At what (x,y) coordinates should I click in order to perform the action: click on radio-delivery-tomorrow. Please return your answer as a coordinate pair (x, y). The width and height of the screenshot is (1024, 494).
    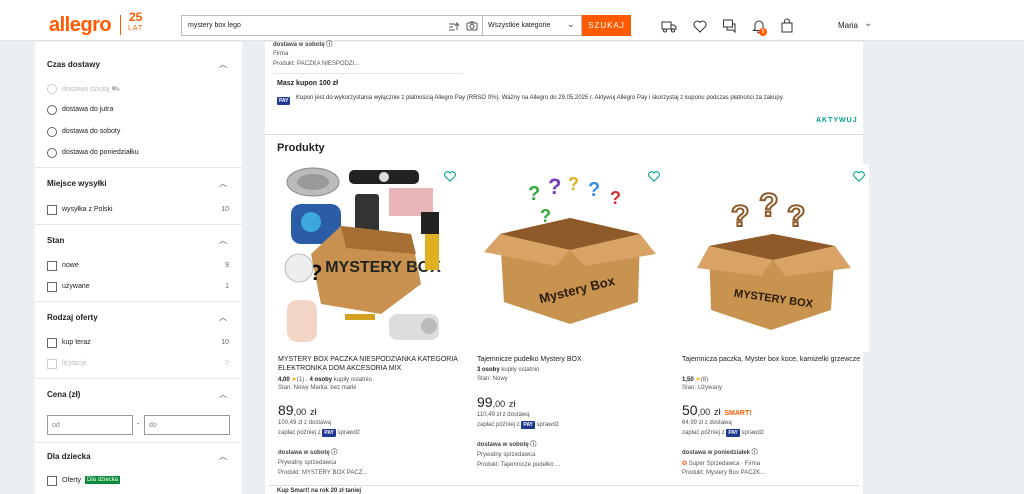
    Looking at the image, I should click on (52, 110).